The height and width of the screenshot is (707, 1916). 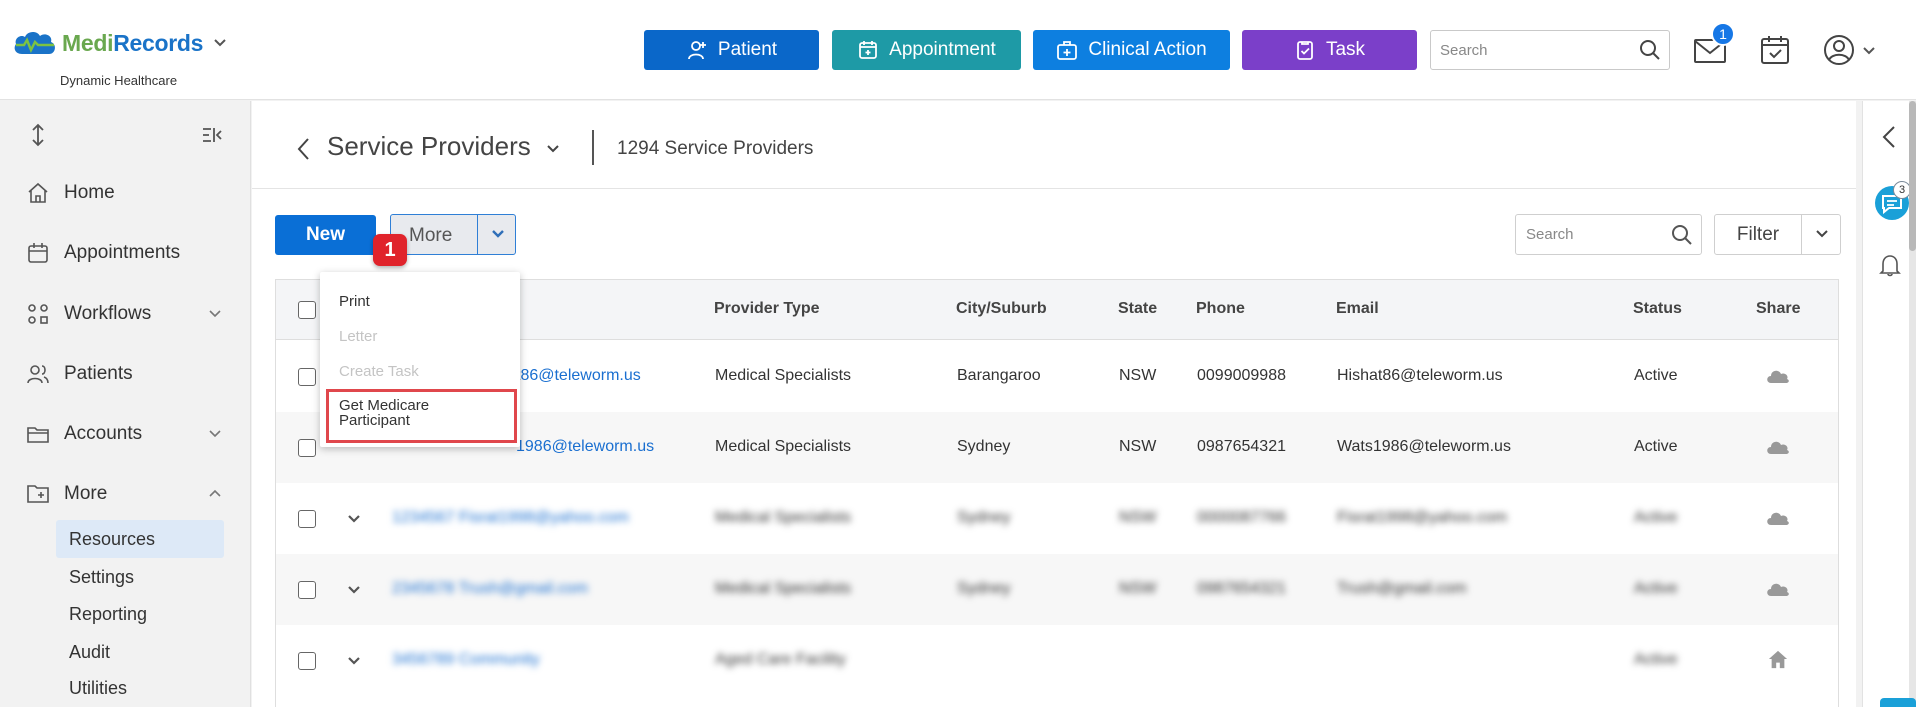 I want to click on page-title: Service Providers, so click(x=429, y=146).